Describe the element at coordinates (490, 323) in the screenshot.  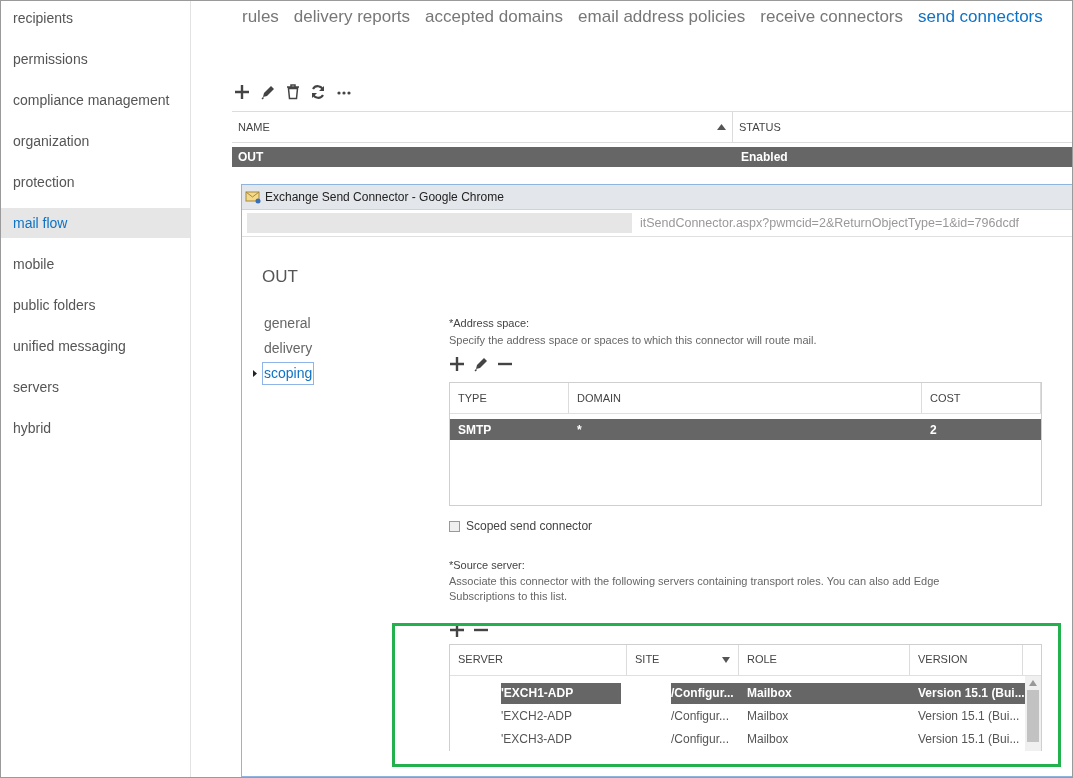
I see `section-label: *Address space:` at that location.